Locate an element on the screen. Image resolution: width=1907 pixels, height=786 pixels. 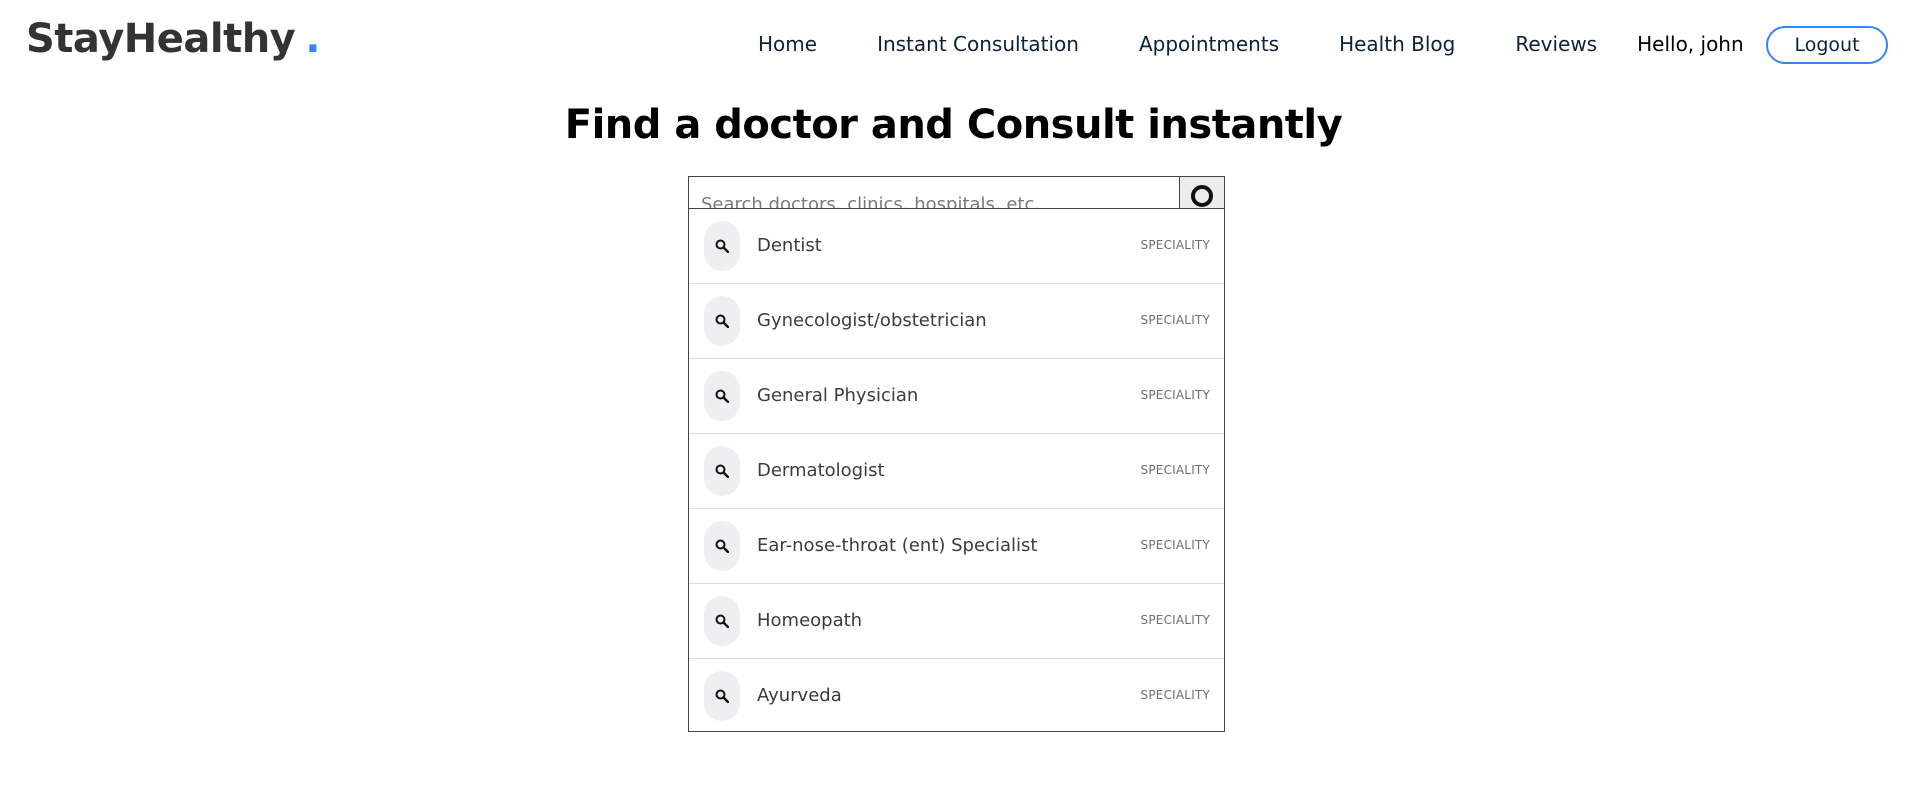
suggestion-label: Gynecologist/obstetrician is located at coordinates (872, 320).